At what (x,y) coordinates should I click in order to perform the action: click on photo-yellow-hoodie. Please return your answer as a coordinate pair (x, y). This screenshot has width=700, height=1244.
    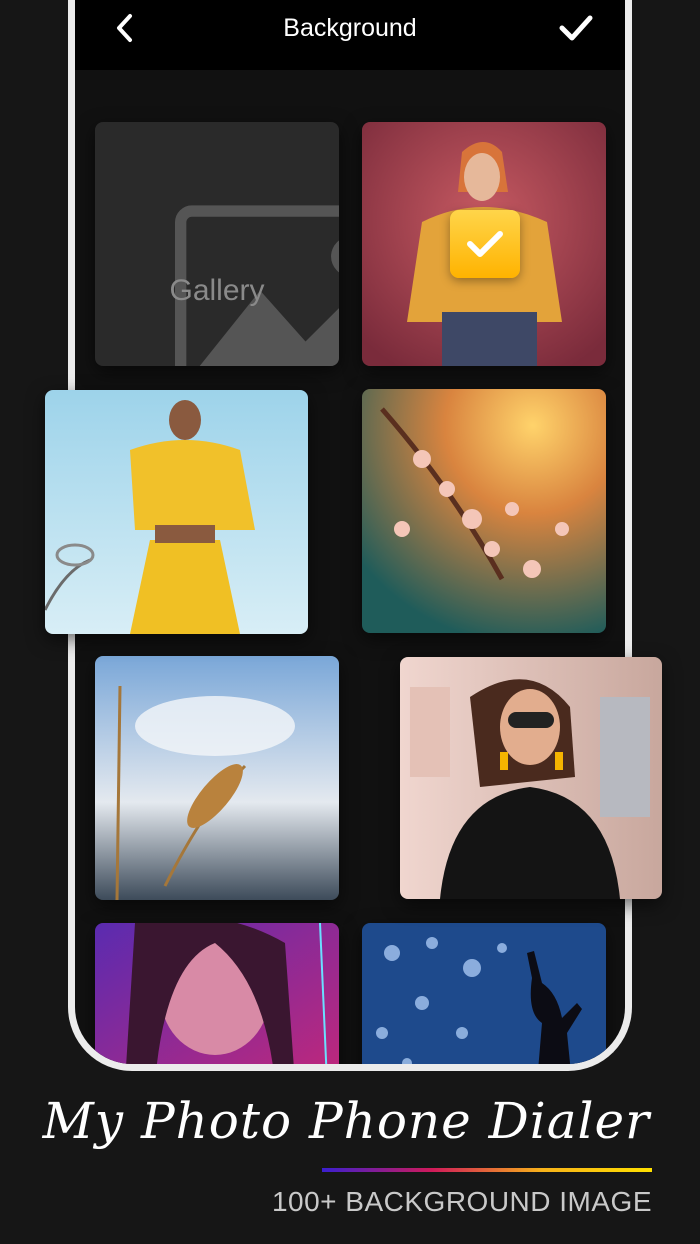
    Looking at the image, I should click on (176, 512).